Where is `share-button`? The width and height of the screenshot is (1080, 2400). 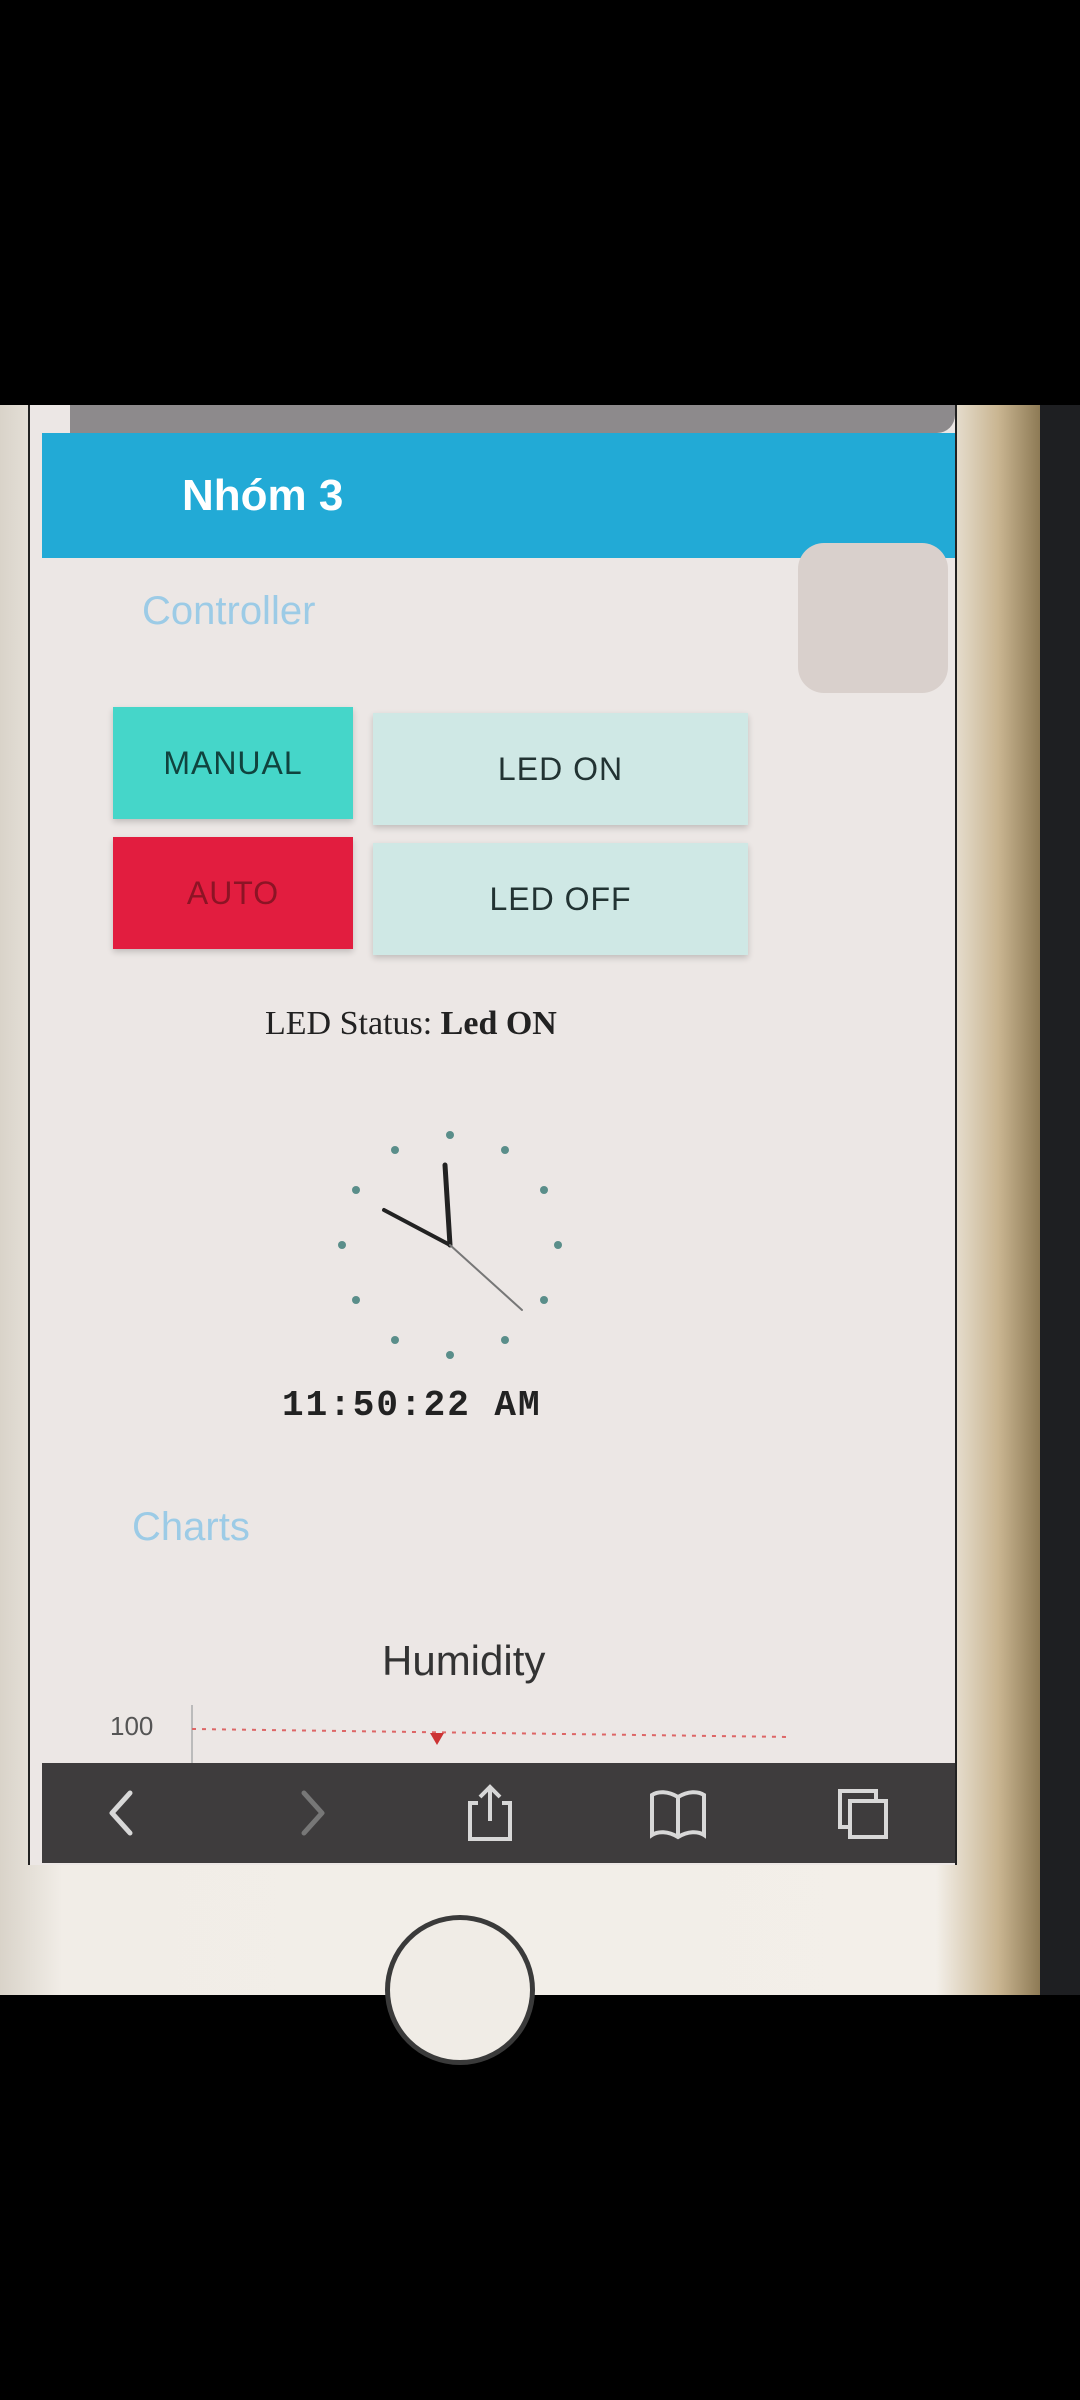 share-button is located at coordinates (490, 1813).